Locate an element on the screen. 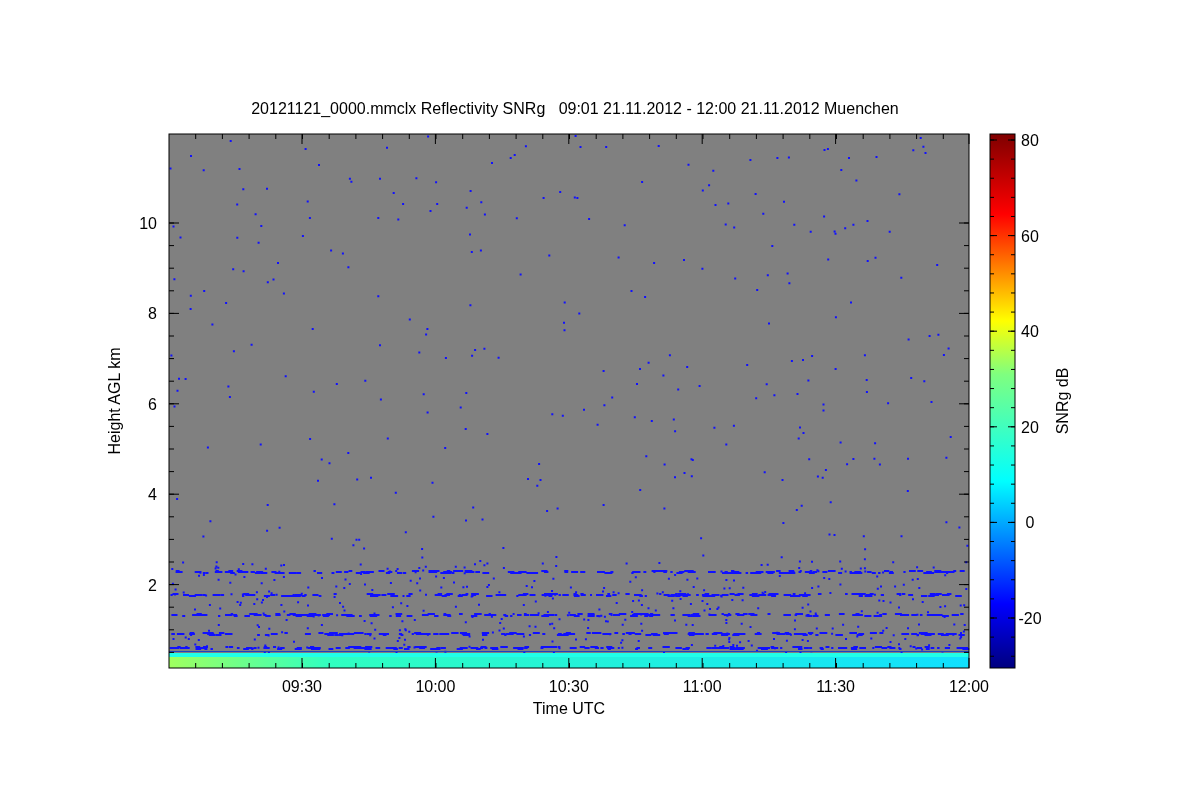 The height and width of the screenshot is (800, 1200). colorbar-tick-label: 60 is located at coordinates (1030, 236).